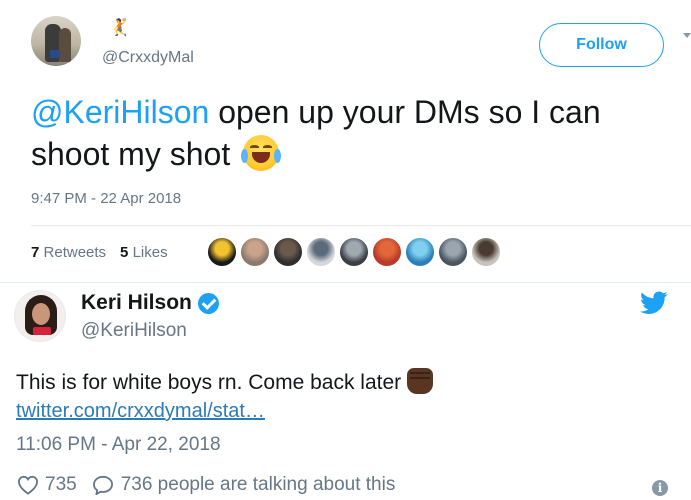 This screenshot has width=691, height=500. Describe the element at coordinates (208, 303) in the screenshot. I see `verified-badge-icon` at that location.